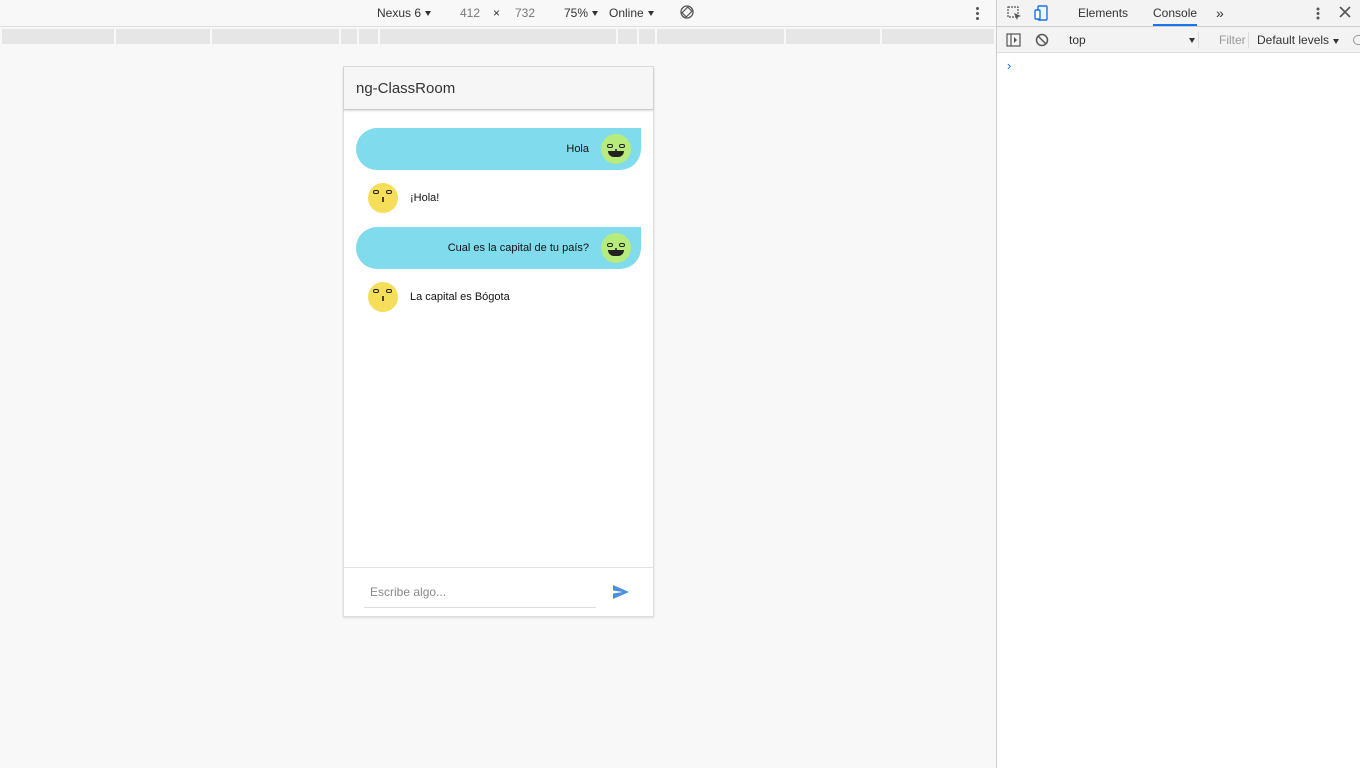  What do you see at coordinates (1103, 13) in the screenshot?
I see `tab-elements: Elements` at bounding box center [1103, 13].